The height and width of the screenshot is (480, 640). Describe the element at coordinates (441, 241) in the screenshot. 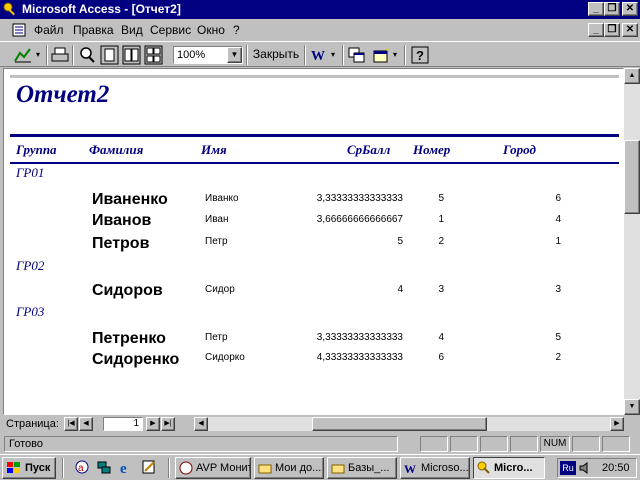

I see `row-number: 2` at that location.